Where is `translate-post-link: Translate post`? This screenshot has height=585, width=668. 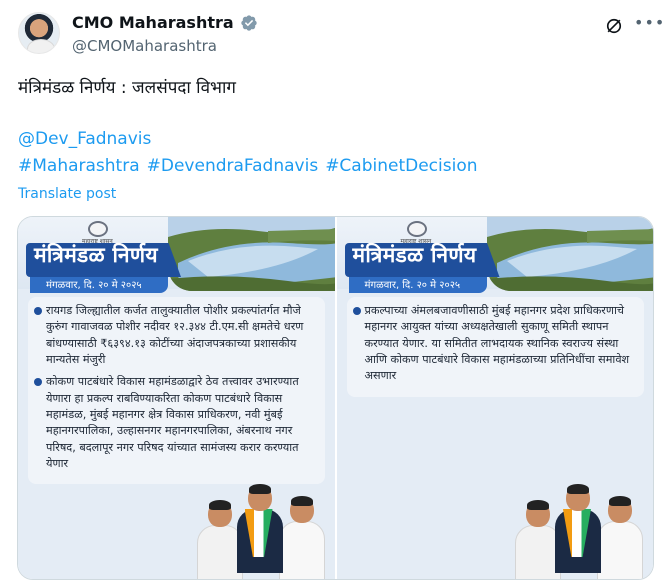
translate-post-link: Translate post is located at coordinates (67, 194).